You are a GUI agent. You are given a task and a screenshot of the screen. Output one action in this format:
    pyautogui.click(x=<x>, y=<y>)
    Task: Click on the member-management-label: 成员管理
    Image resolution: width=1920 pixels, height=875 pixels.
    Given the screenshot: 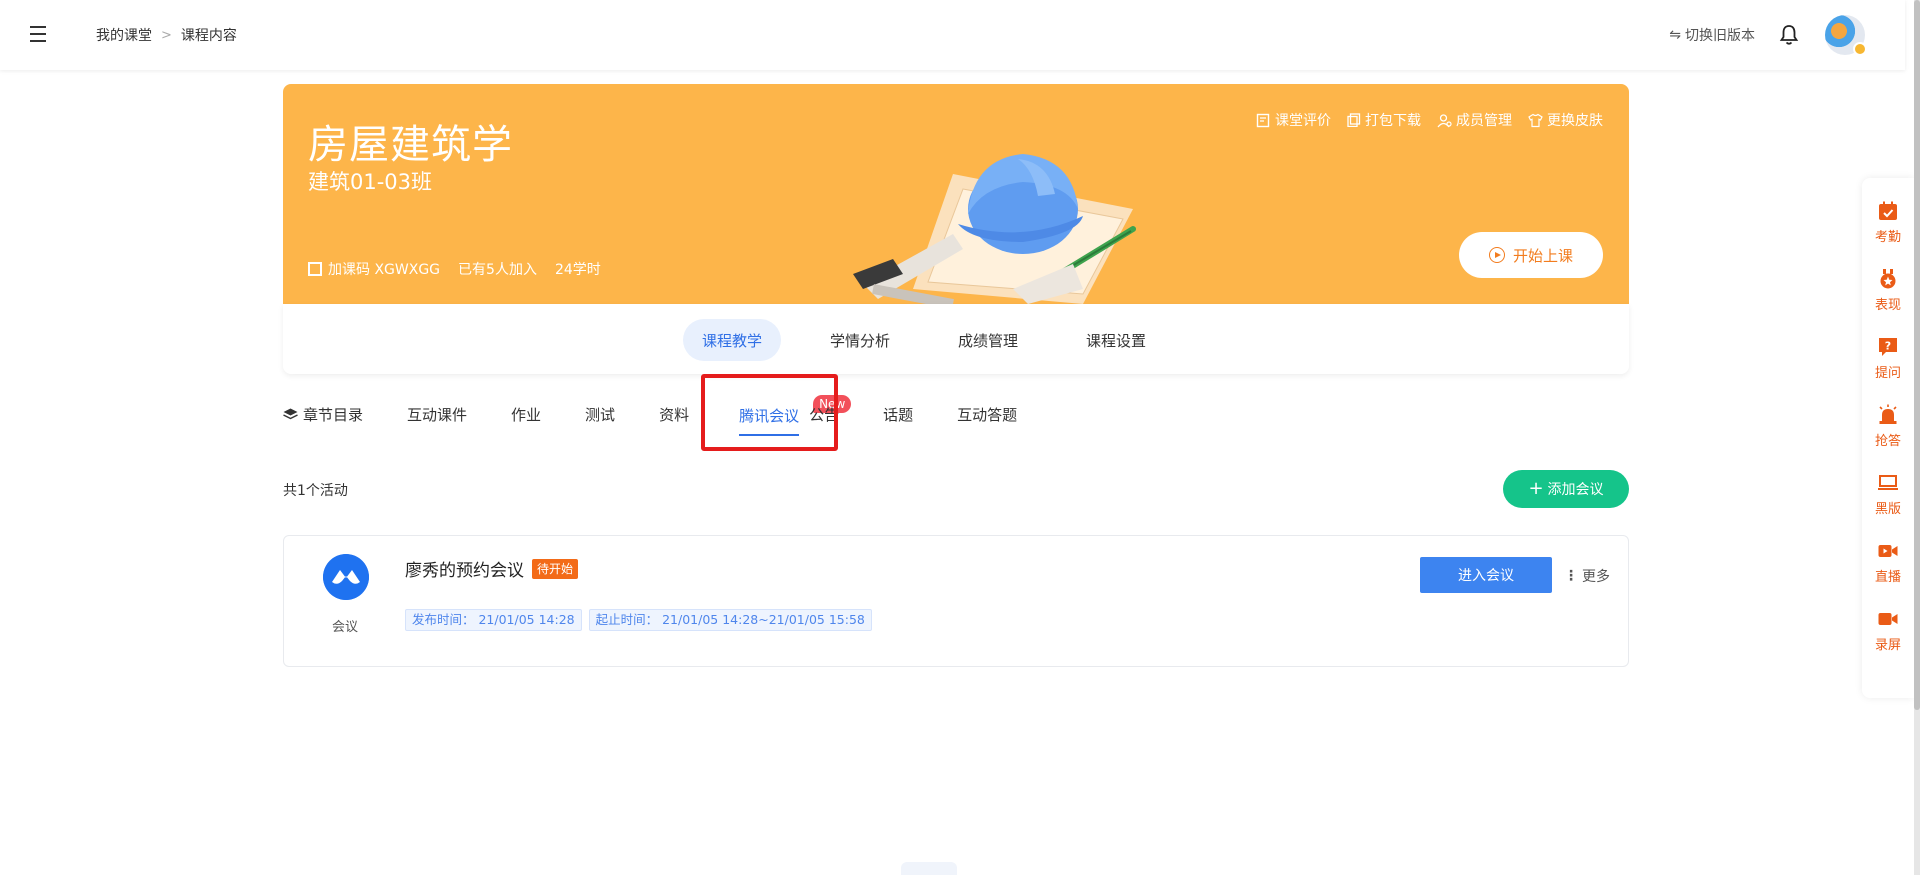 What is the action you would take?
    pyautogui.click(x=1484, y=121)
    